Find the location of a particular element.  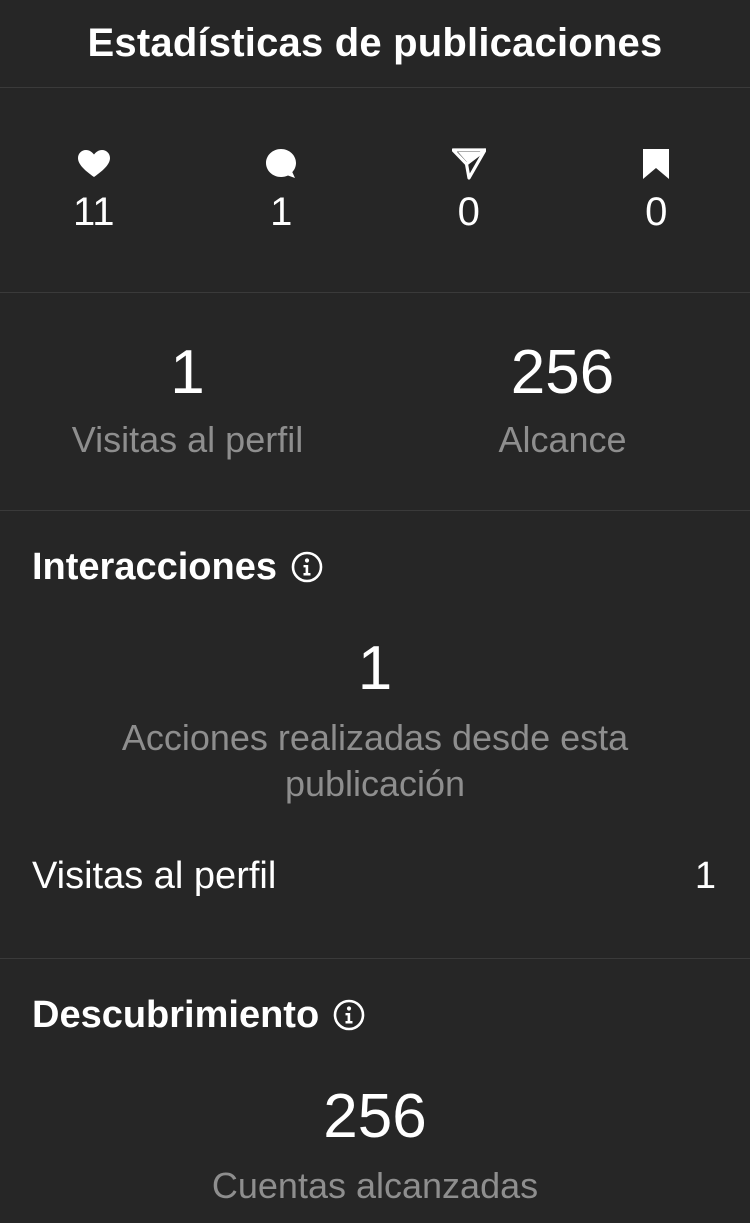

detail-row-value: 1 is located at coordinates (705, 876).